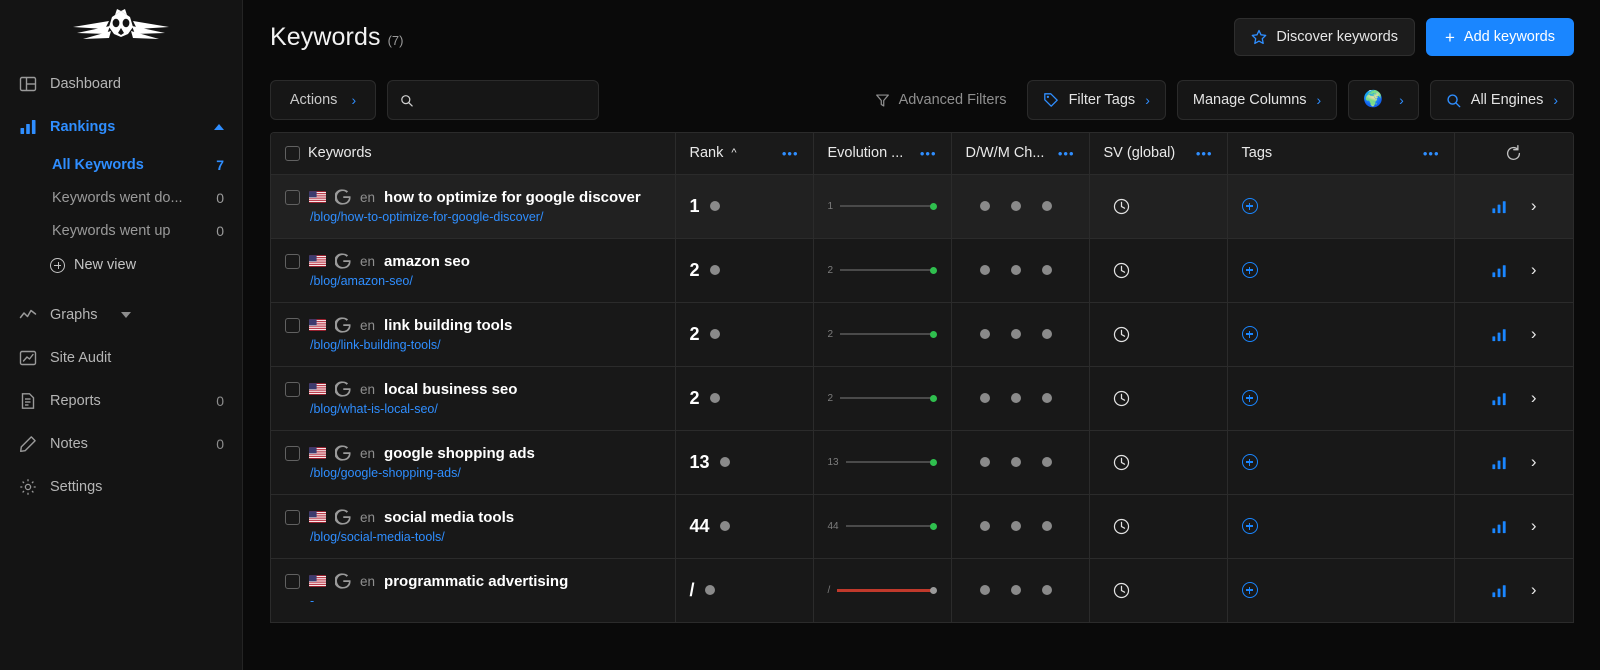 This screenshot has width=1600, height=670. What do you see at coordinates (922, 270) in the screenshot?
I see `table-row: en amazon seo /blog/amazon-seo/ 2 2 ›` at bounding box center [922, 270].